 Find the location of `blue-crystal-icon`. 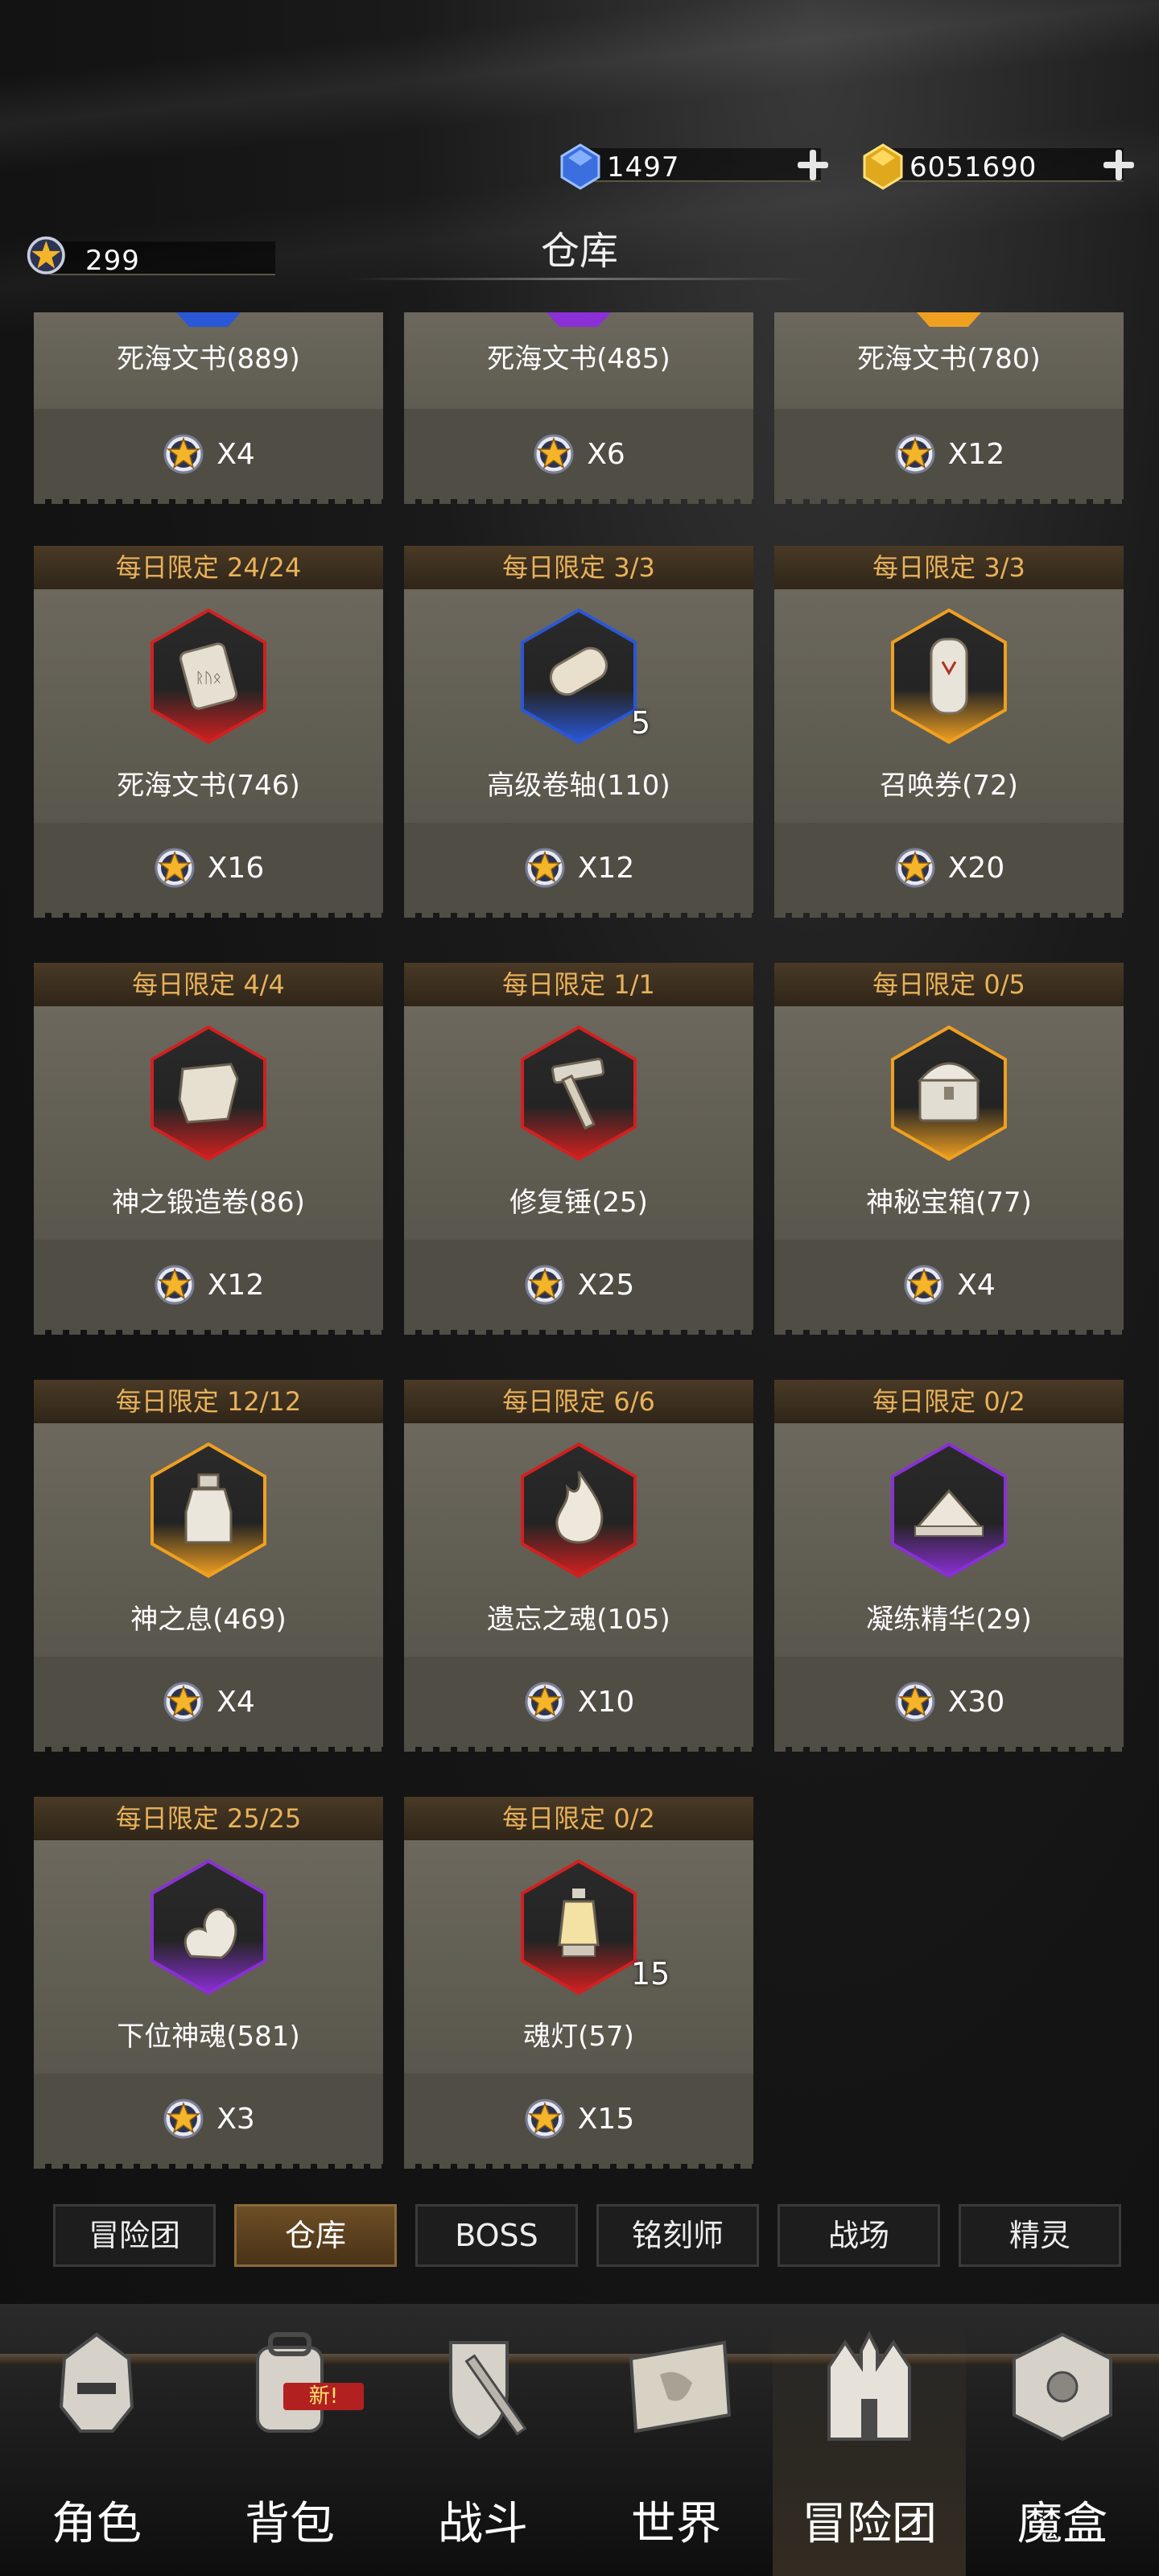

blue-crystal-icon is located at coordinates (580, 166).